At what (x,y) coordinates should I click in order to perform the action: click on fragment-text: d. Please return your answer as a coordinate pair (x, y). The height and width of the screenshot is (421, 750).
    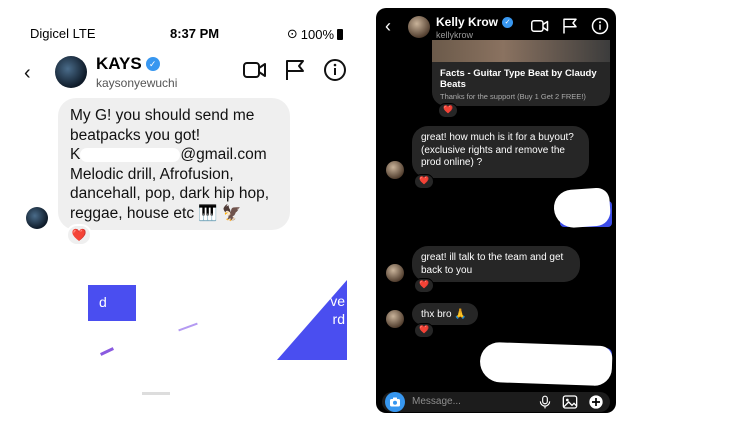
    Looking at the image, I should click on (103, 302).